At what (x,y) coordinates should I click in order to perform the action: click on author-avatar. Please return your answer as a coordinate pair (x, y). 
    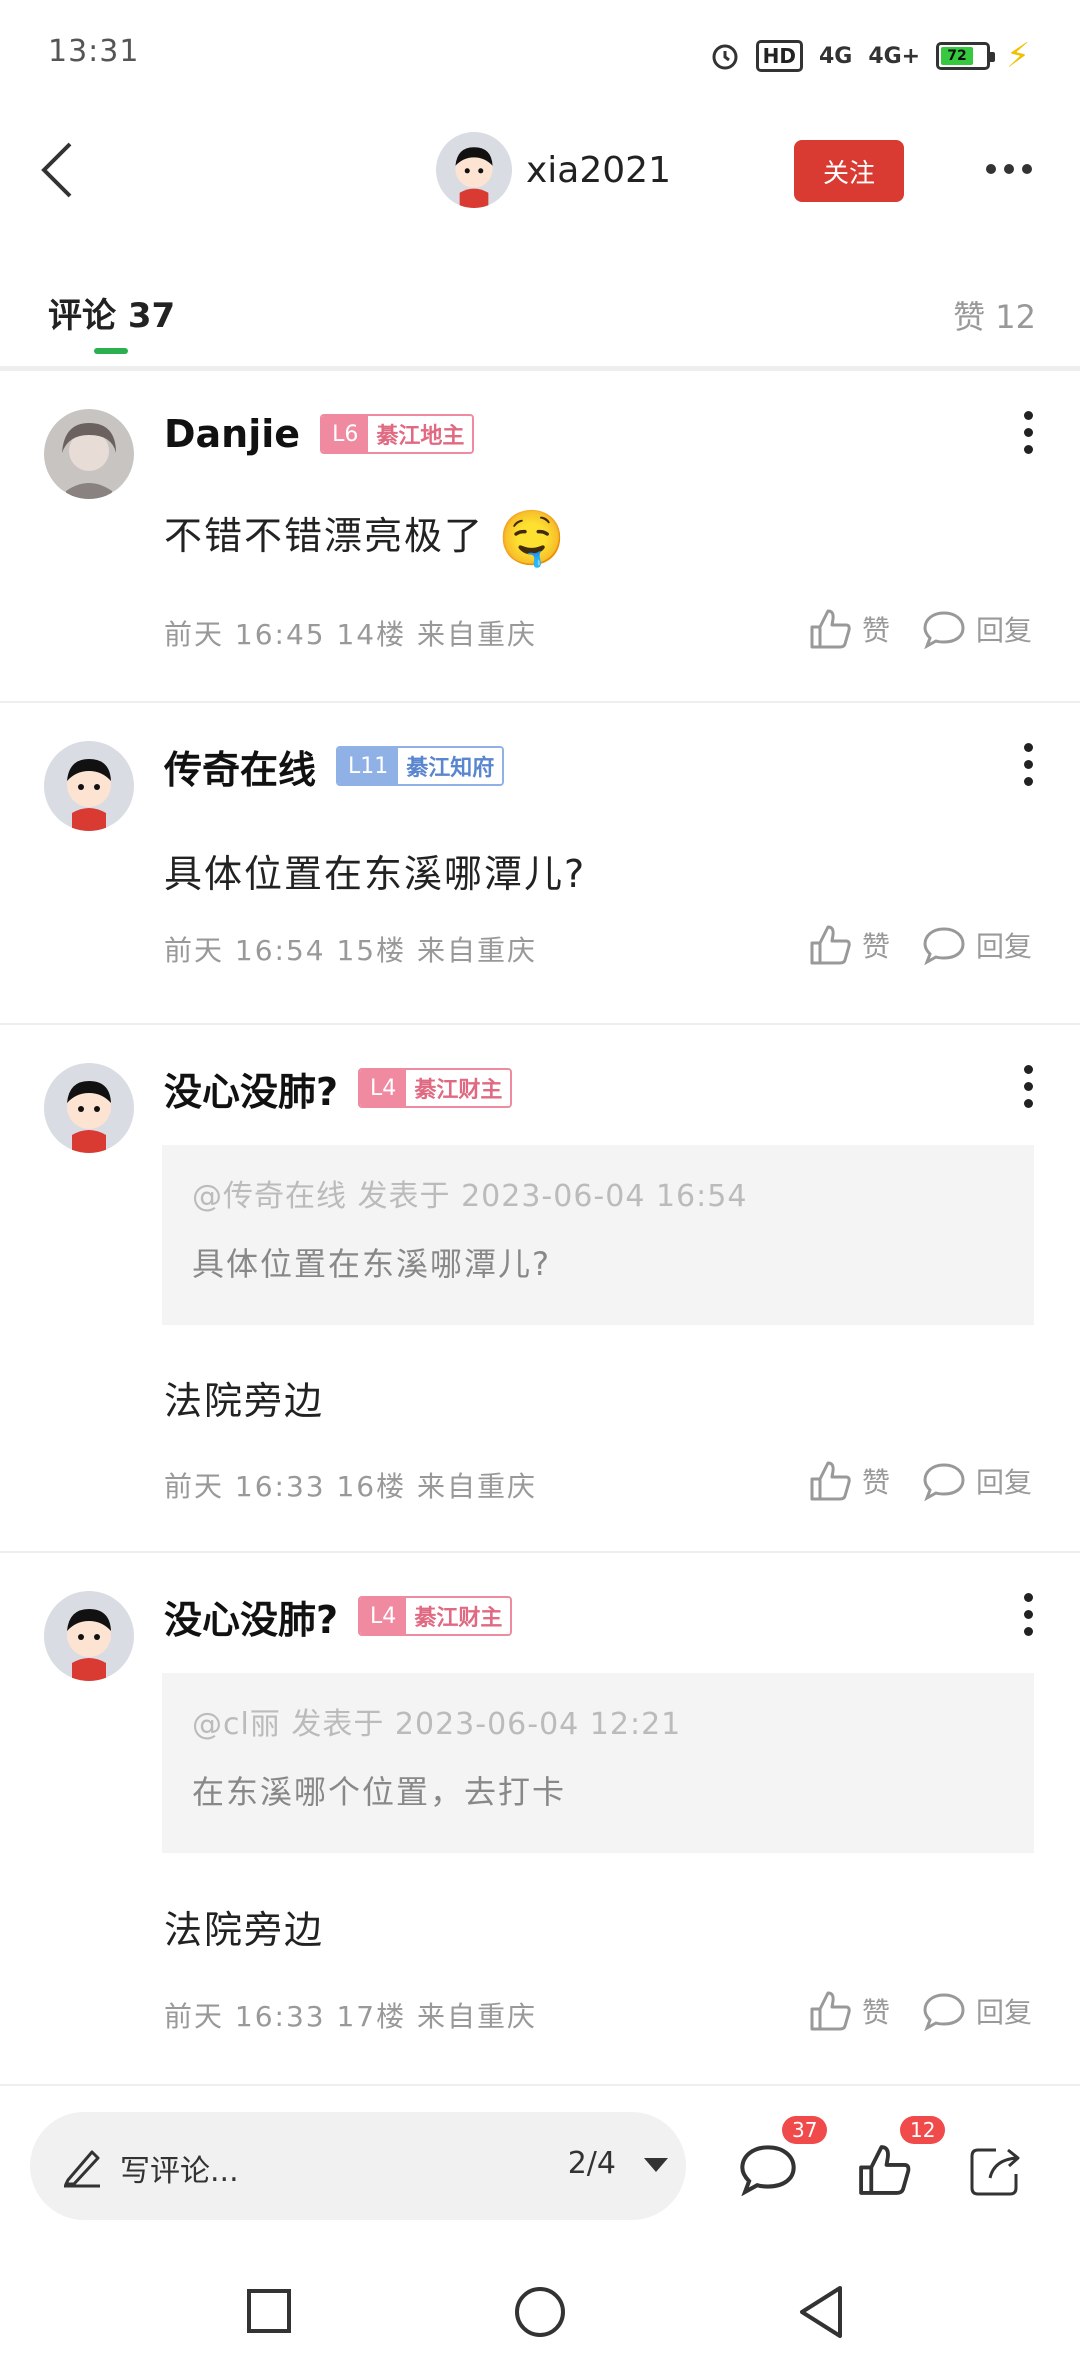
    Looking at the image, I should click on (474, 170).